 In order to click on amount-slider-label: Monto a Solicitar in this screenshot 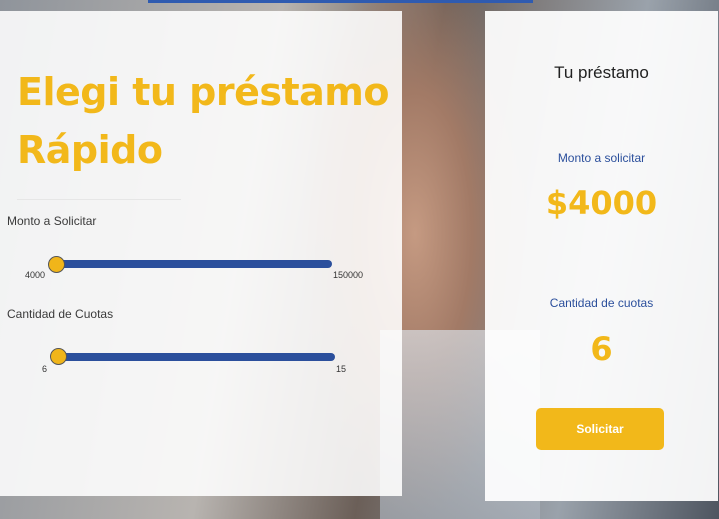, I will do `click(52, 221)`.